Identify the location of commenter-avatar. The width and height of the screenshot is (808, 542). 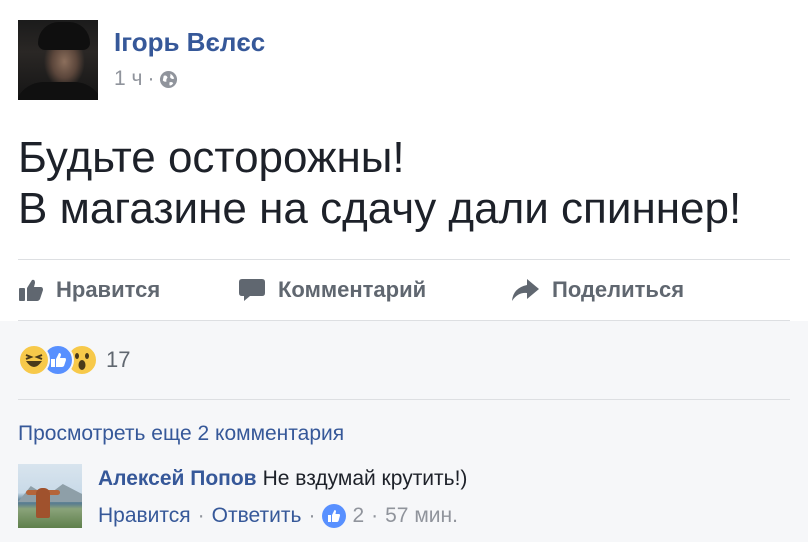
(50, 496).